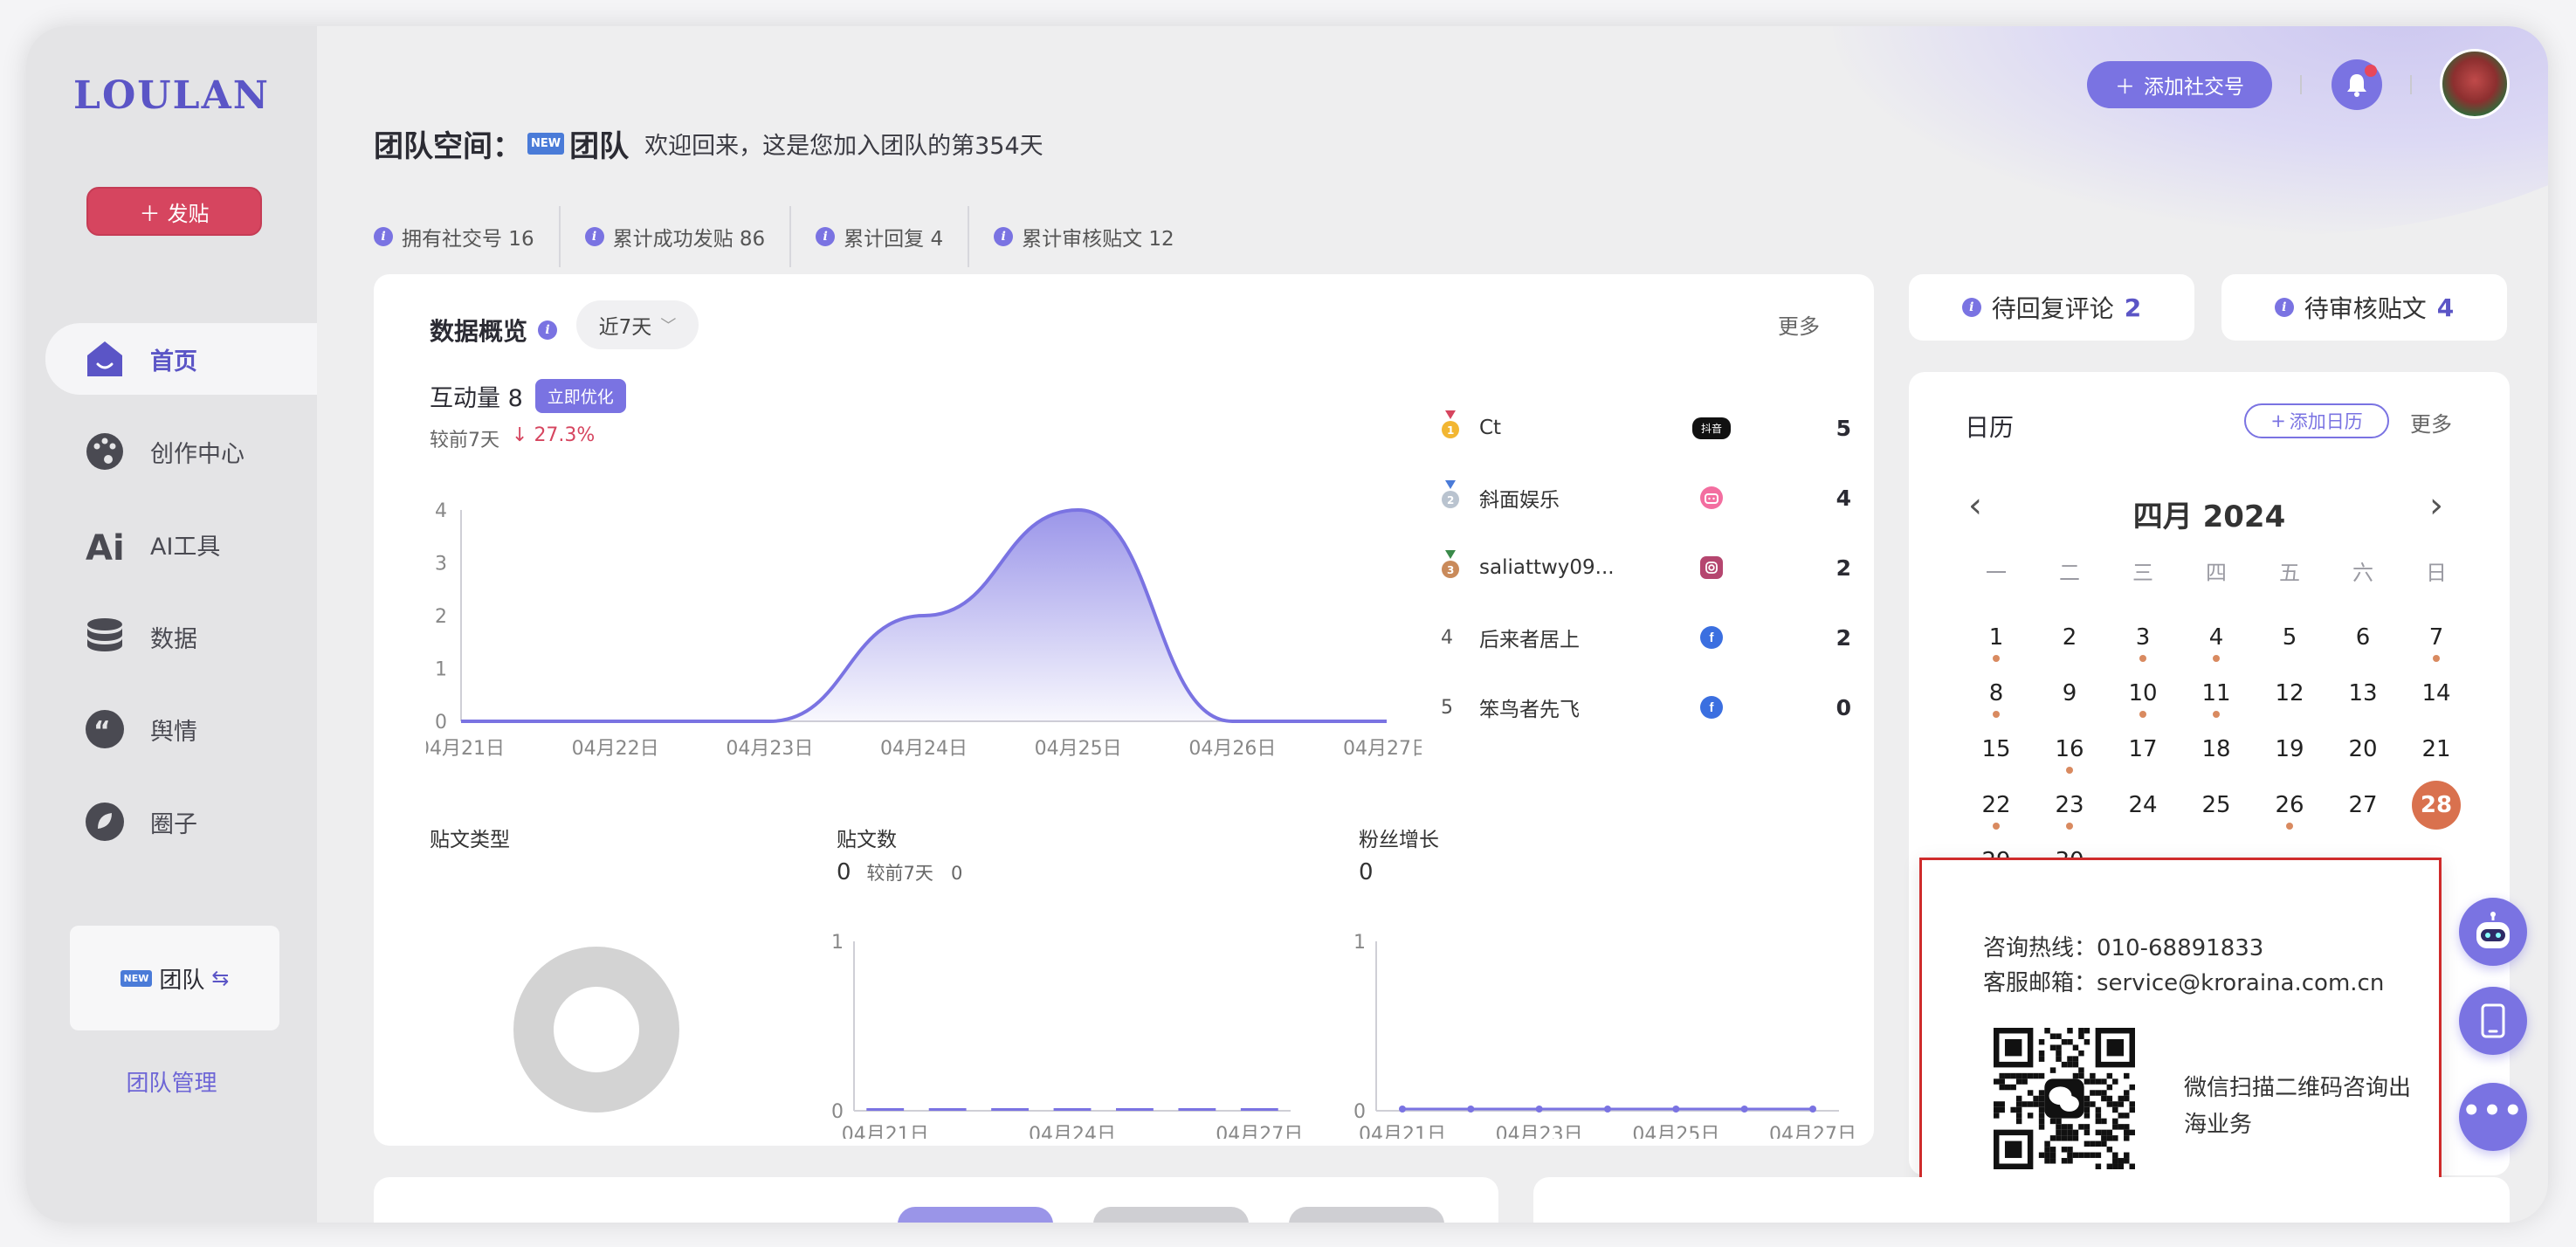 Image resolution: width=2576 pixels, height=1247 pixels. Describe the element at coordinates (181, 600) in the screenshot. I see `sidebar-nav: 首页 创作中心 Ai AI工具 数据 “ 舆情 圈子` at that location.